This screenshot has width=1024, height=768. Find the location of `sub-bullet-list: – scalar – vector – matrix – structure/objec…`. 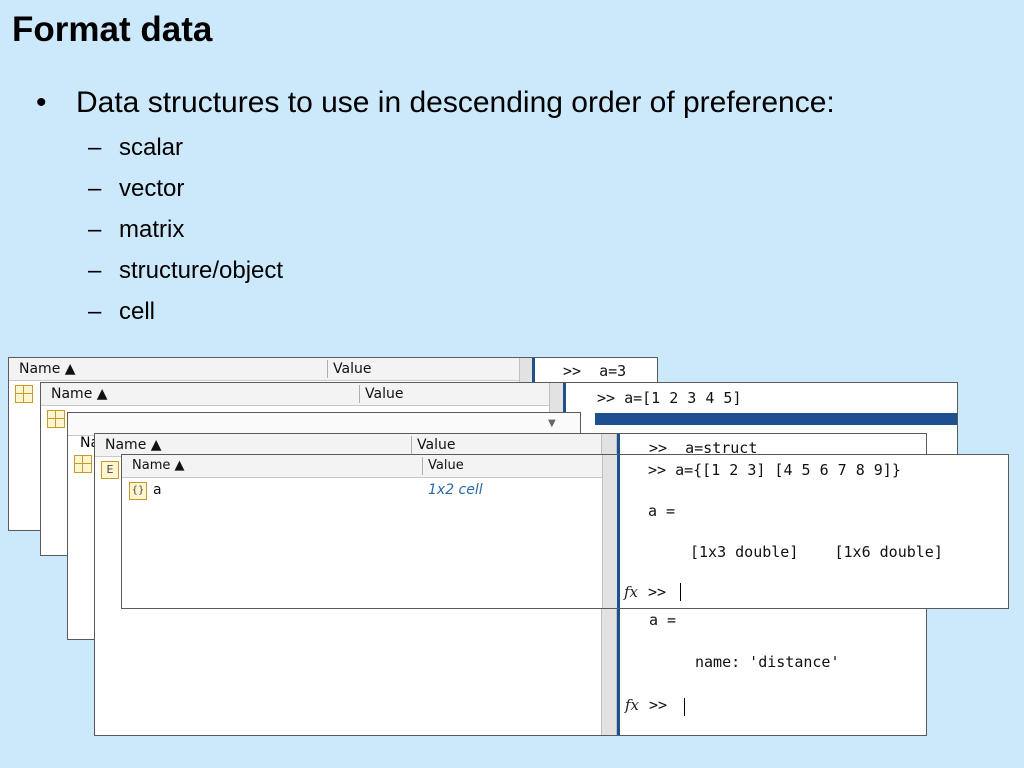

sub-bullet-list: – scalar – vector – matrix – structure/objec… is located at coordinates (185, 234).